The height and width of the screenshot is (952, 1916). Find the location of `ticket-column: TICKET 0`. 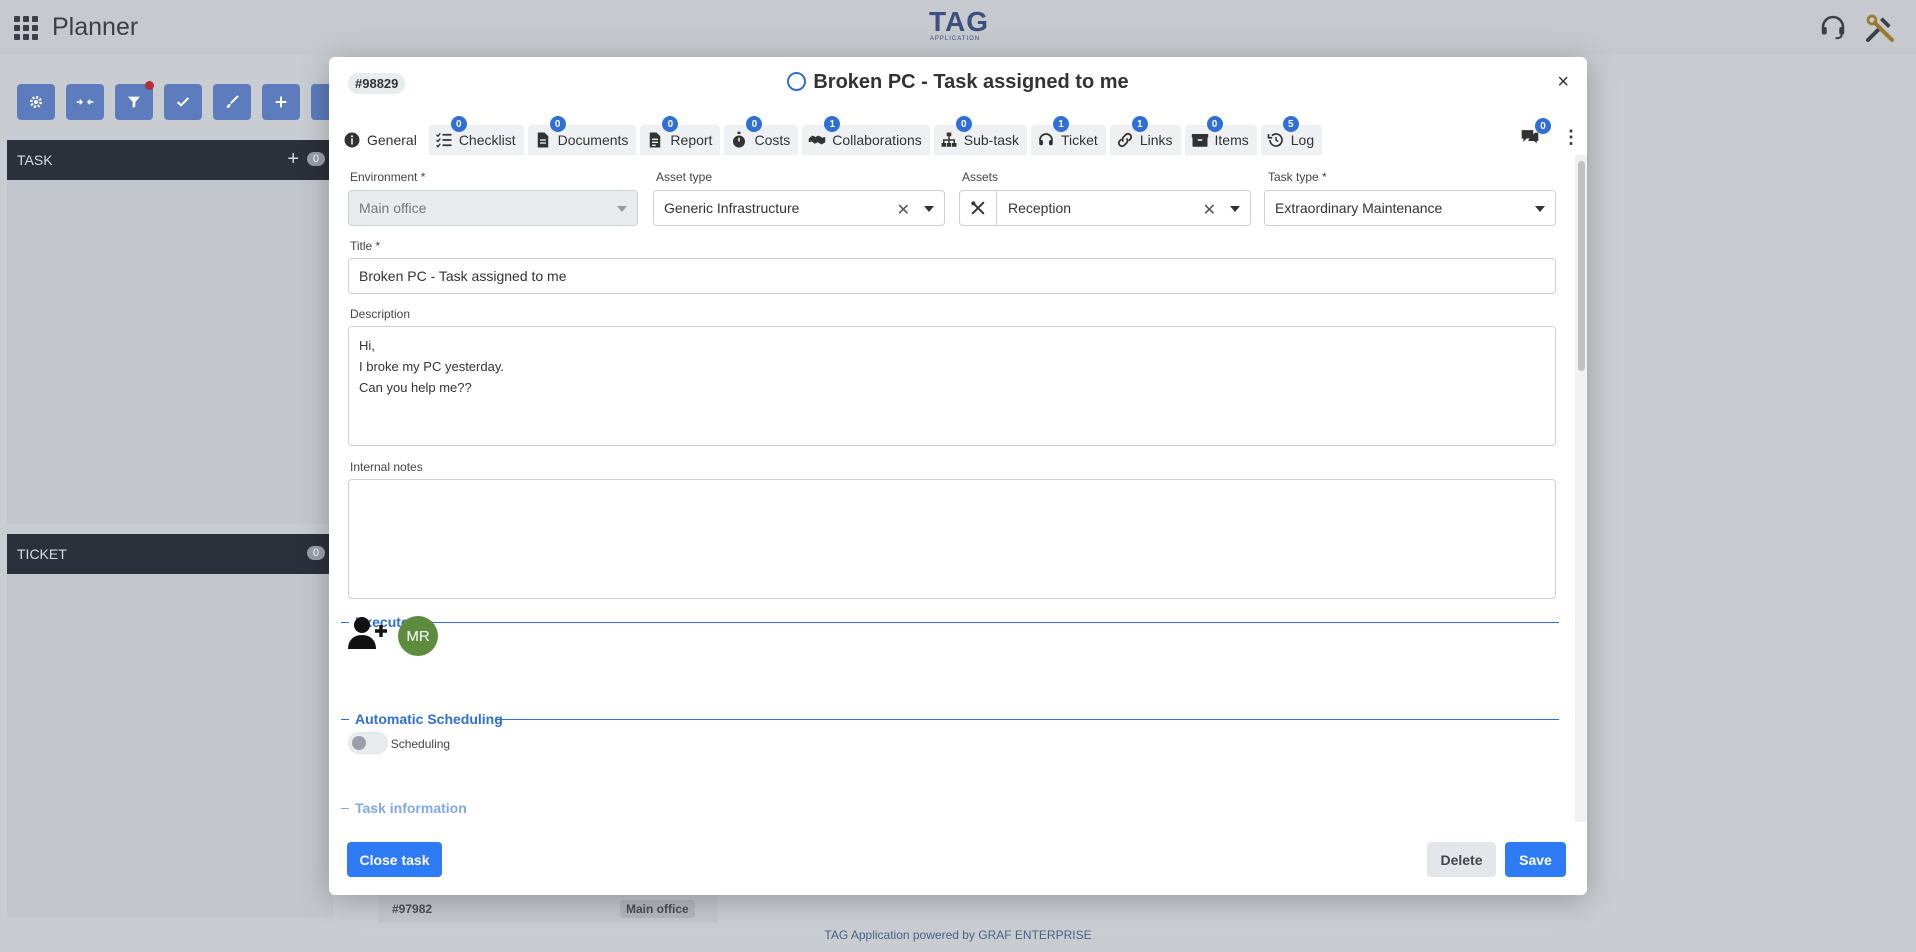

ticket-column: TICKET 0 is located at coordinates (170, 726).